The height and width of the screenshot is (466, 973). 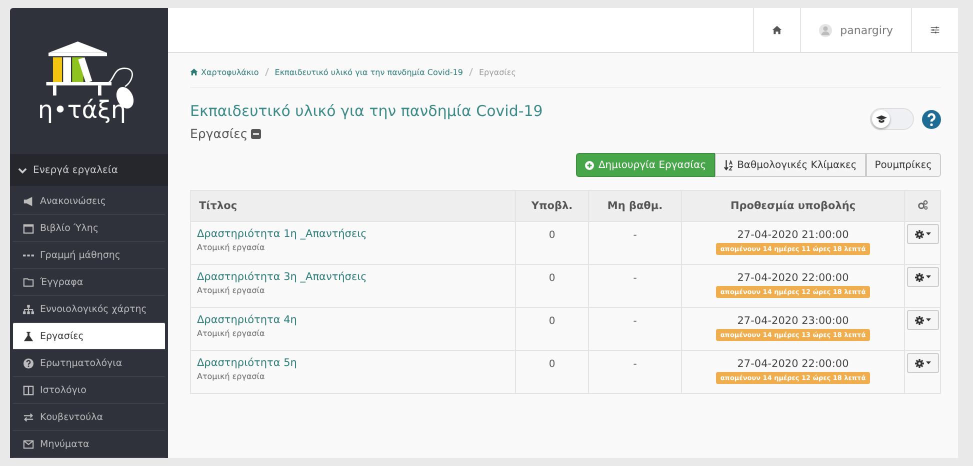 What do you see at coordinates (497, 72) in the screenshot?
I see `breadcrumb-current: Εργασίες` at bounding box center [497, 72].